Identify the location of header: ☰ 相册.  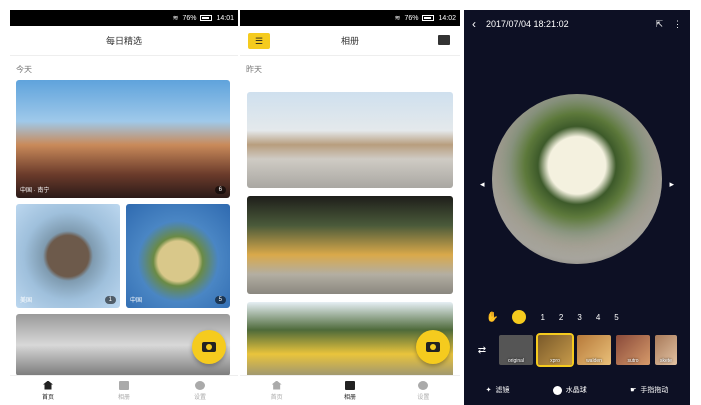
(350, 41).